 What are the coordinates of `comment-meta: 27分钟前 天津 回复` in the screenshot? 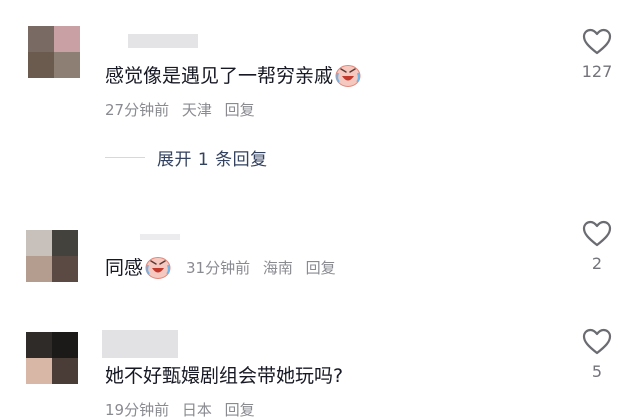 It's located at (184, 110).